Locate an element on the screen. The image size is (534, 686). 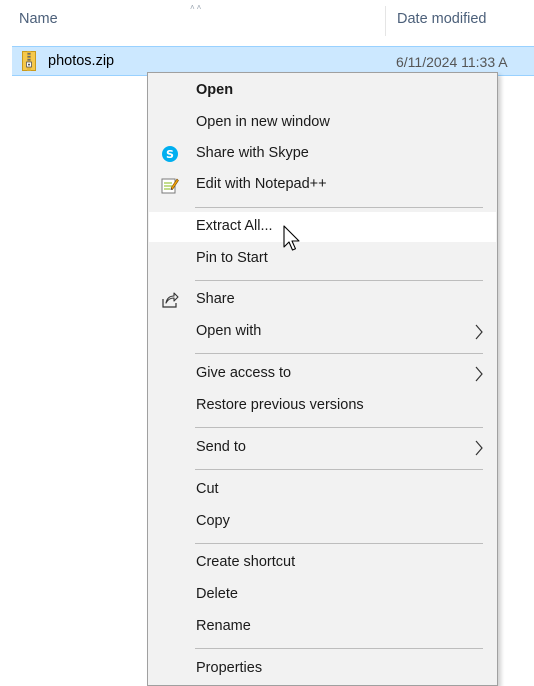
menu-item-send-to: Send to is located at coordinates (322, 448).